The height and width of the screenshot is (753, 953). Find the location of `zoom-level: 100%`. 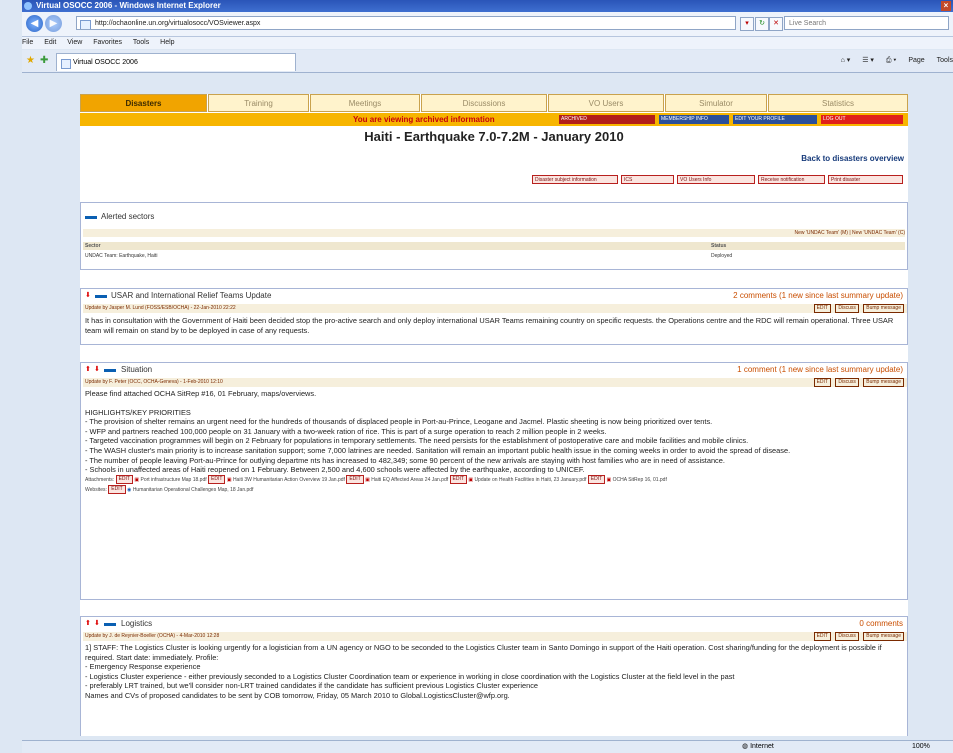

zoom-level: 100% is located at coordinates (921, 747).